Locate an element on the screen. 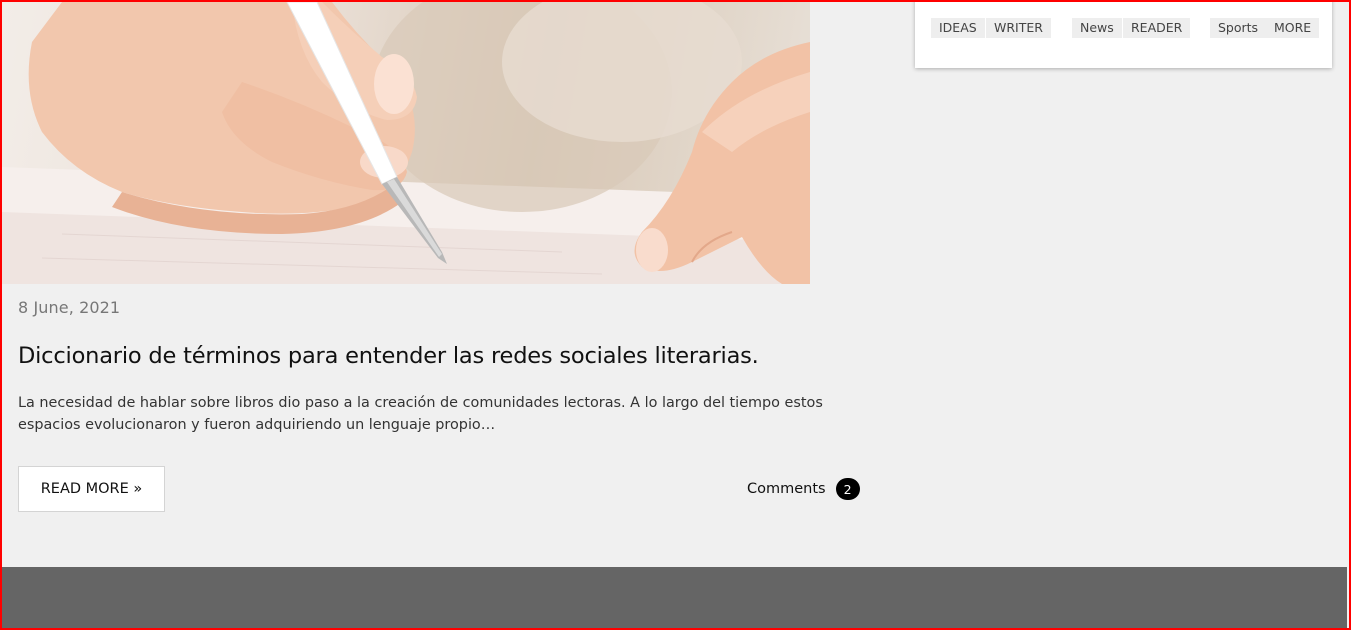 The image size is (1351, 630). tag-ideas: IDEAS is located at coordinates (958, 28).